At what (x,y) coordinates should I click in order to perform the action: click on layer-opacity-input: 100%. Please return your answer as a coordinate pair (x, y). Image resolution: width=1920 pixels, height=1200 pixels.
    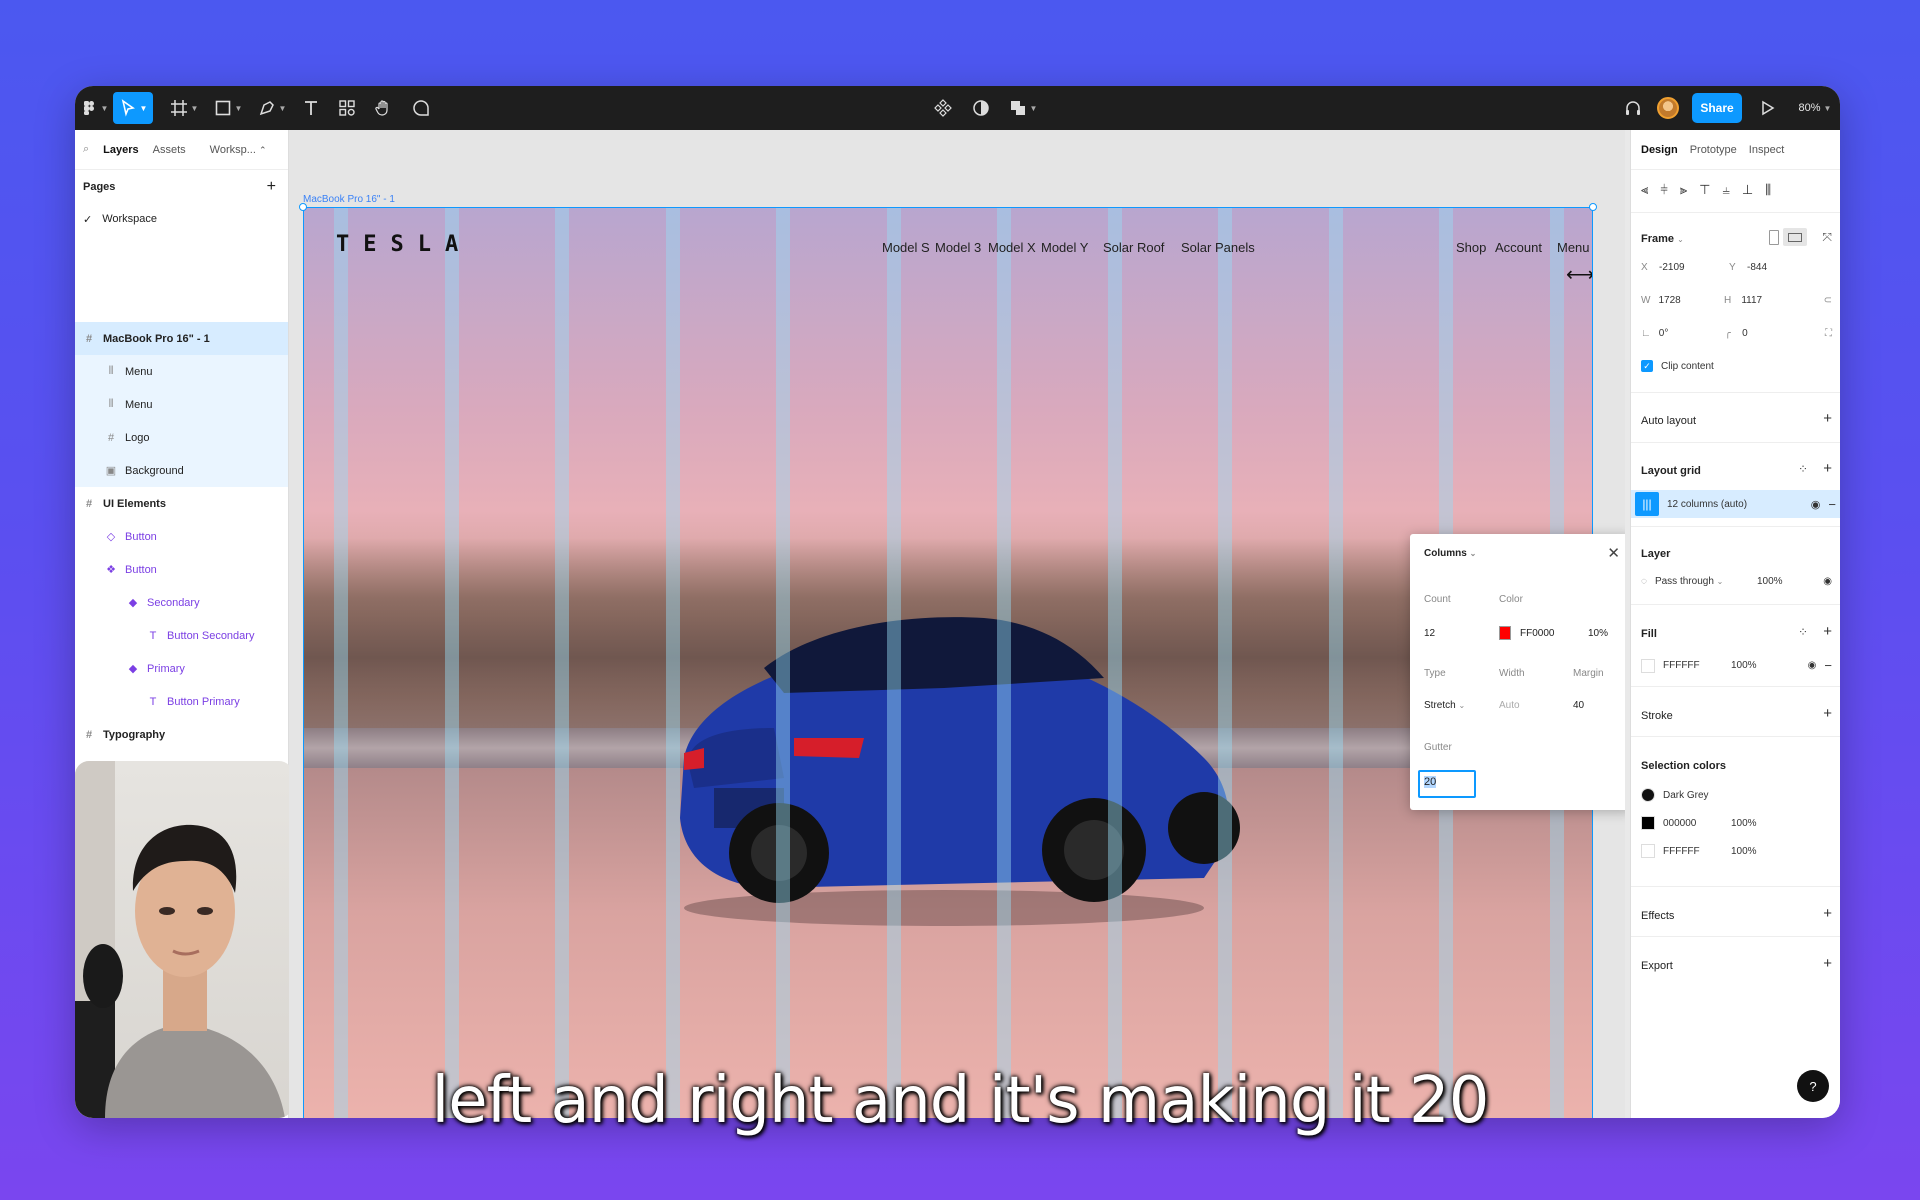
    Looking at the image, I should click on (1786, 581).